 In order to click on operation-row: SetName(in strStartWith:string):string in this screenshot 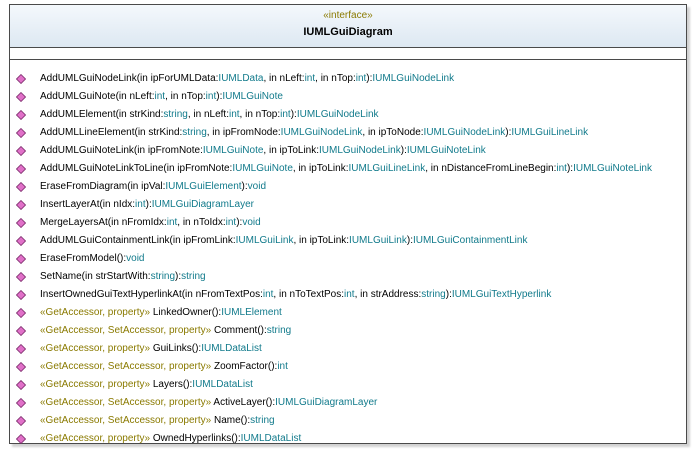, I will do `click(348, 277)`.